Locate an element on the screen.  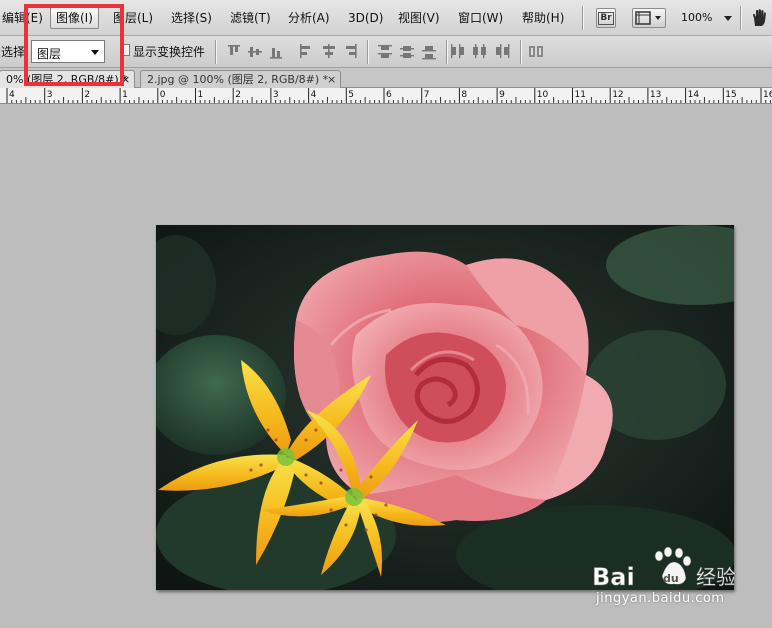
align-bottom-icon is located at coordinates (276, 53).